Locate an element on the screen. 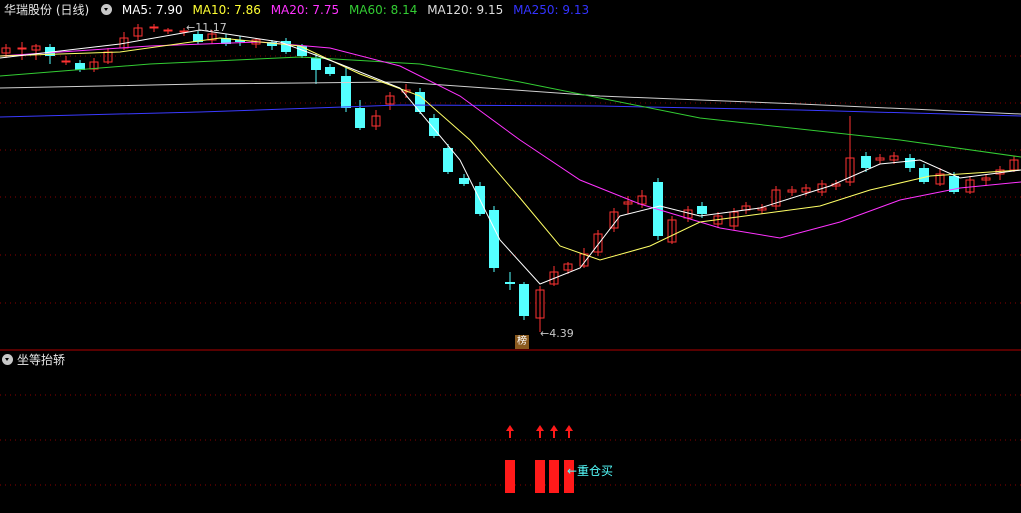 The image size is (1021, 513). ranking-badge: 榜 is located at coordinates (522, 342).